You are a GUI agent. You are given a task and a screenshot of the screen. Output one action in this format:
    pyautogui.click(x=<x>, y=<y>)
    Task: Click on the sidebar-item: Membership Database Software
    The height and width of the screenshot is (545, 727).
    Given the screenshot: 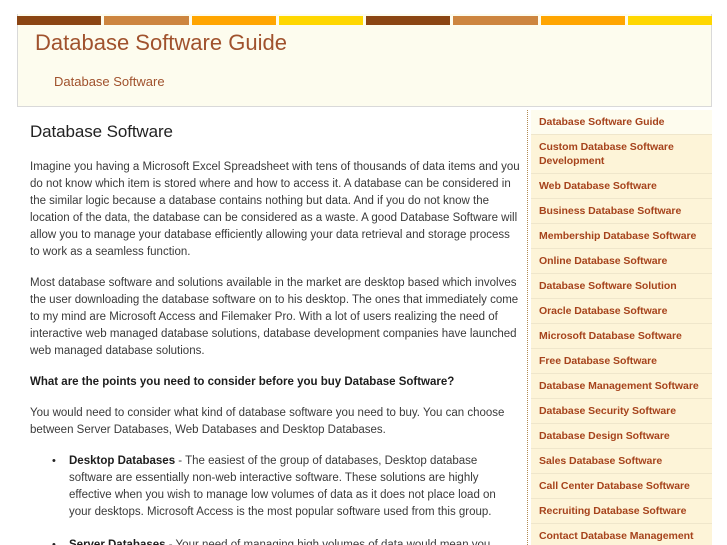 What is the action you would take?
    pyautogui.click(x=621, y=236)
    